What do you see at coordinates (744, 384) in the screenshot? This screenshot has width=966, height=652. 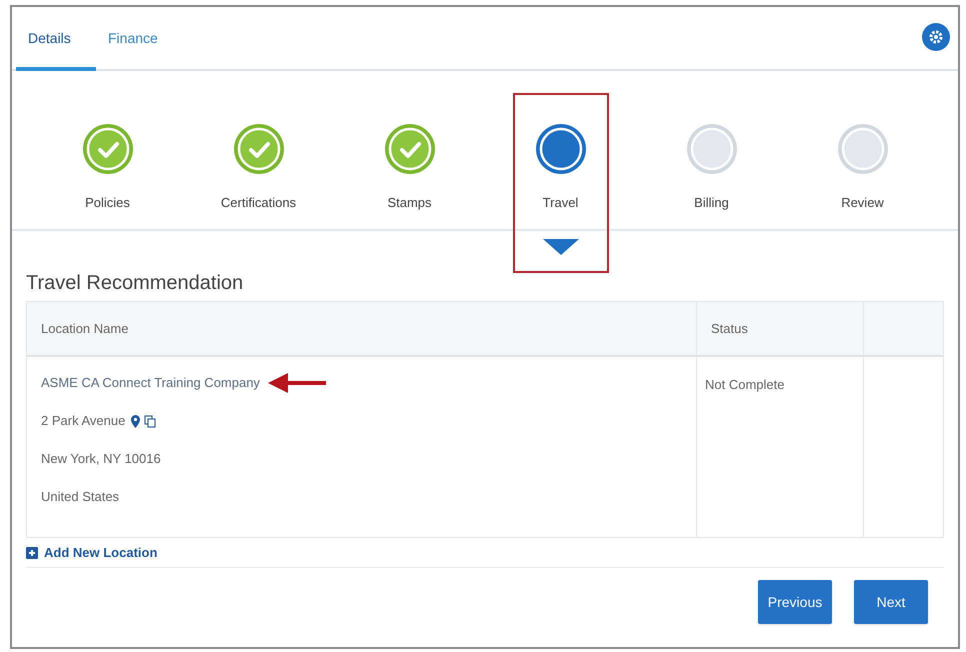 I see `status-text: Not Complete` at bounding box center [744, 384].